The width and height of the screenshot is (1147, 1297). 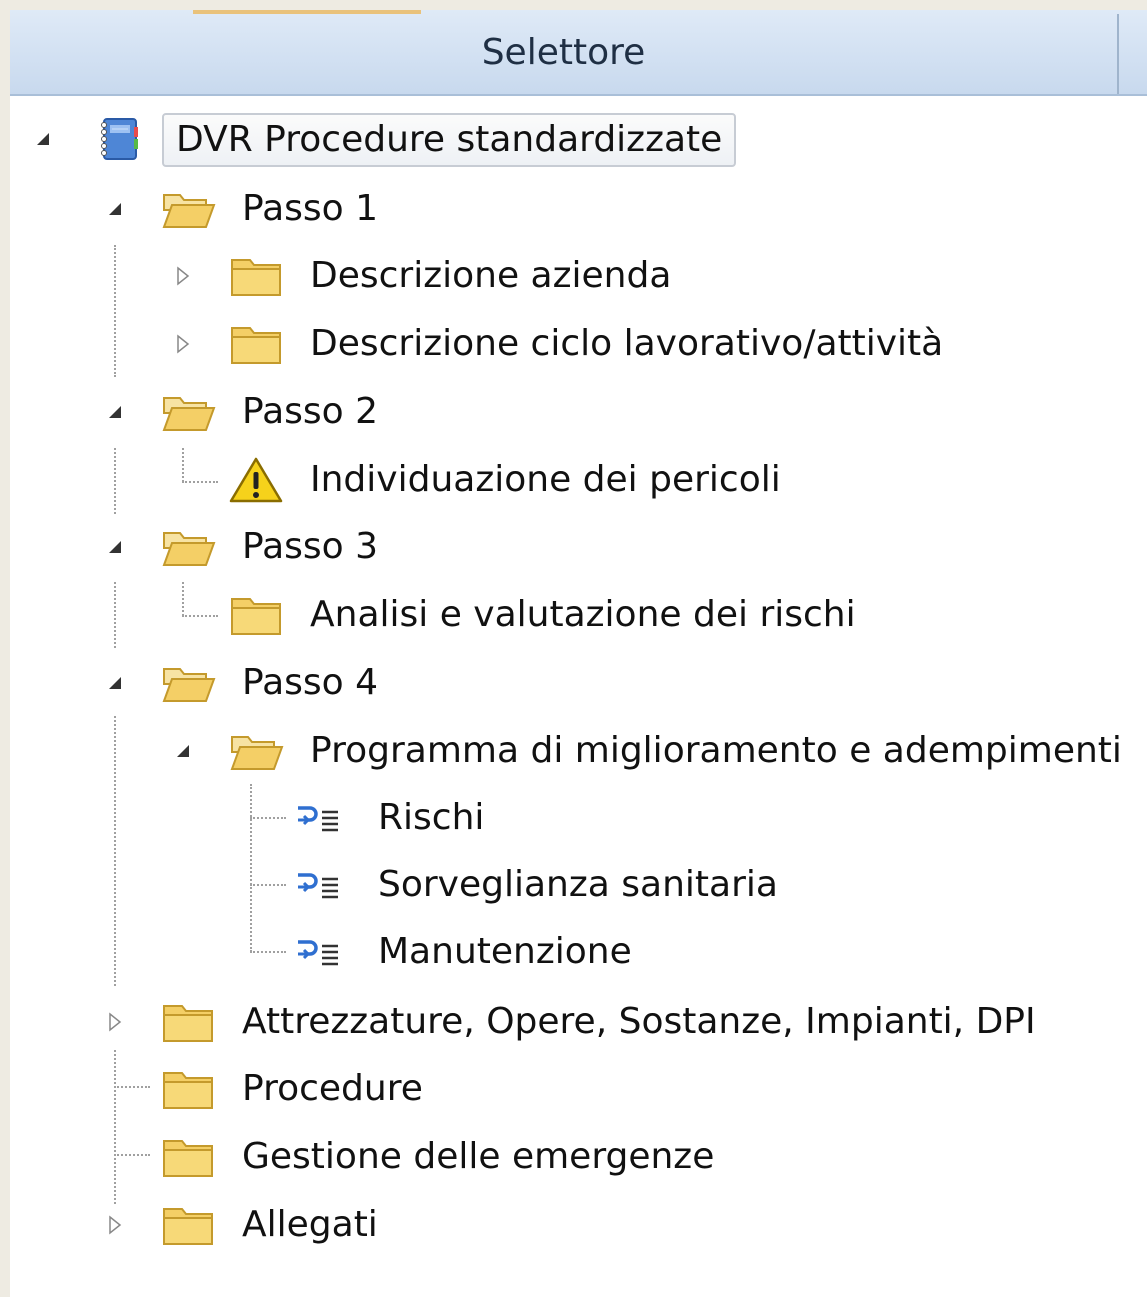 What do you see at coordinates (626, 344) in the screenshot?
I see `tree-node-label: Descrizione ciclo lavorativo/attività` at bounding box center [626, 344].